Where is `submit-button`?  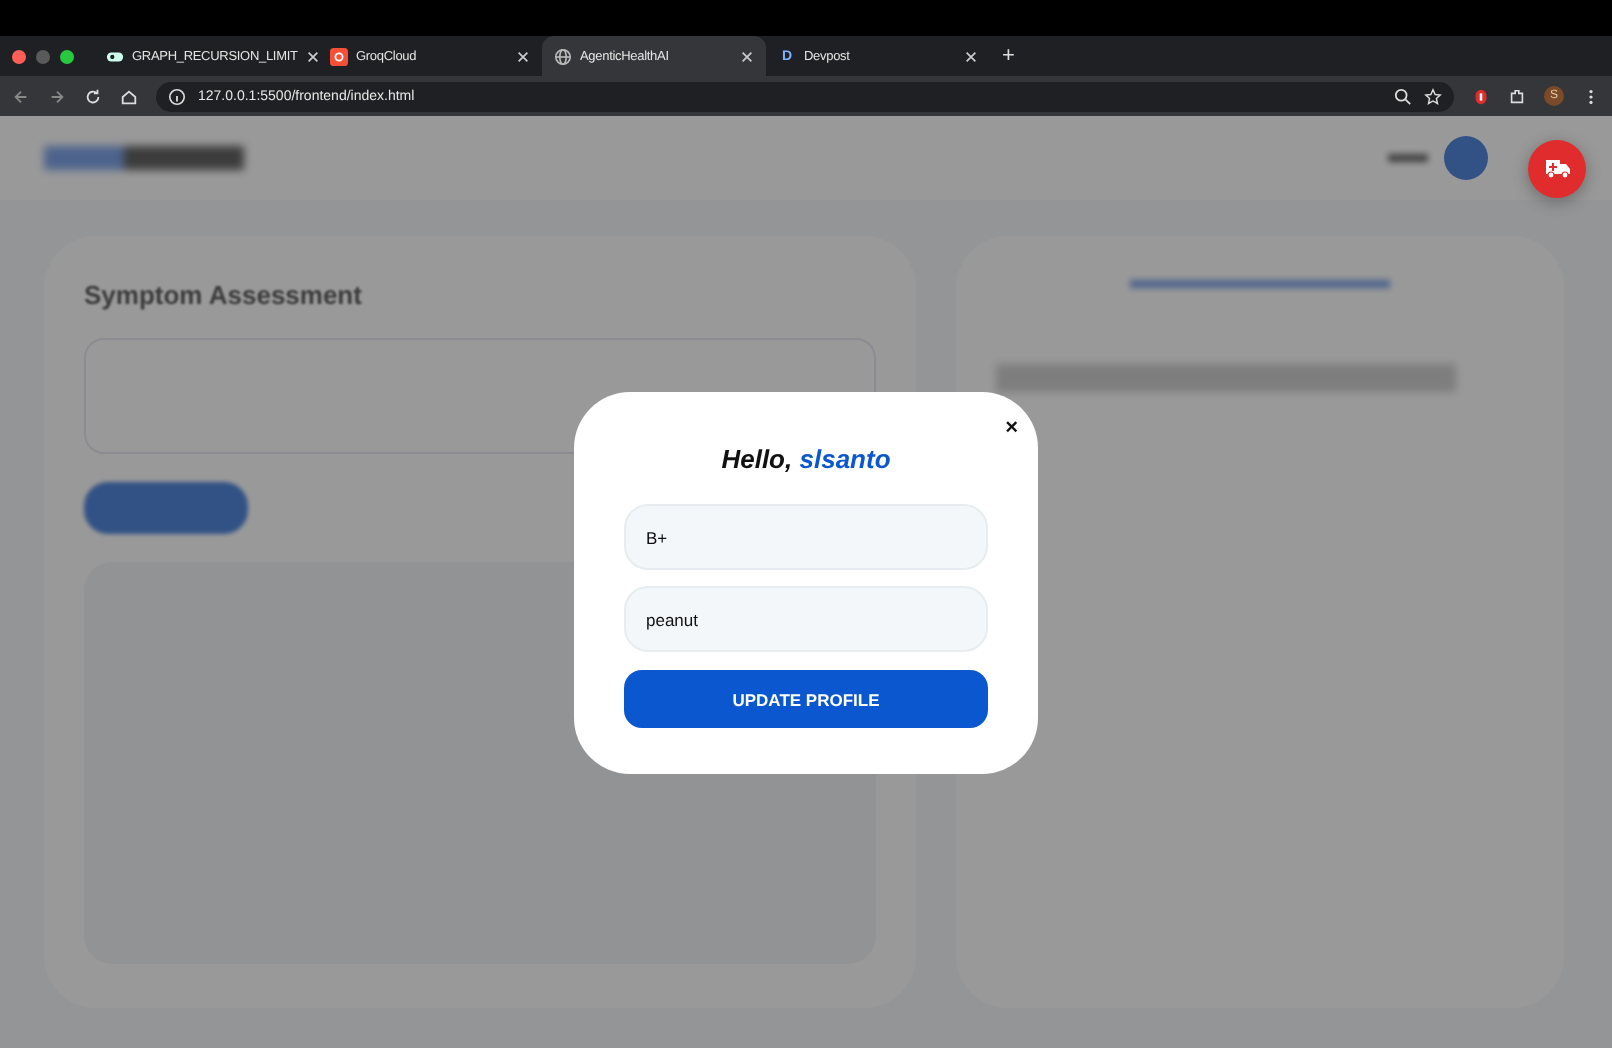
submit-button is located at coordinates (166, 508).